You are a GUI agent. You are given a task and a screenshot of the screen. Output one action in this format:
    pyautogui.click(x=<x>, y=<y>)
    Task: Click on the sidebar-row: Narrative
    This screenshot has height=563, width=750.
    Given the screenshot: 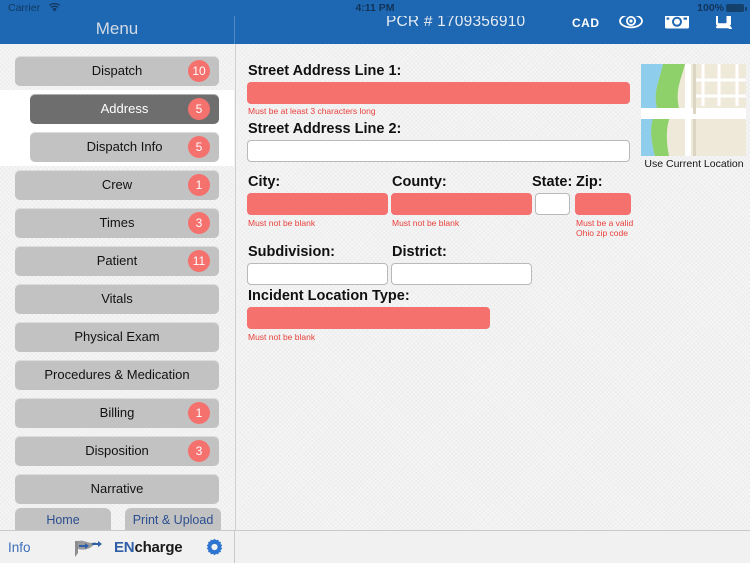 What is the action you would take?
    pyautogui.click(x=117, y=489)
    